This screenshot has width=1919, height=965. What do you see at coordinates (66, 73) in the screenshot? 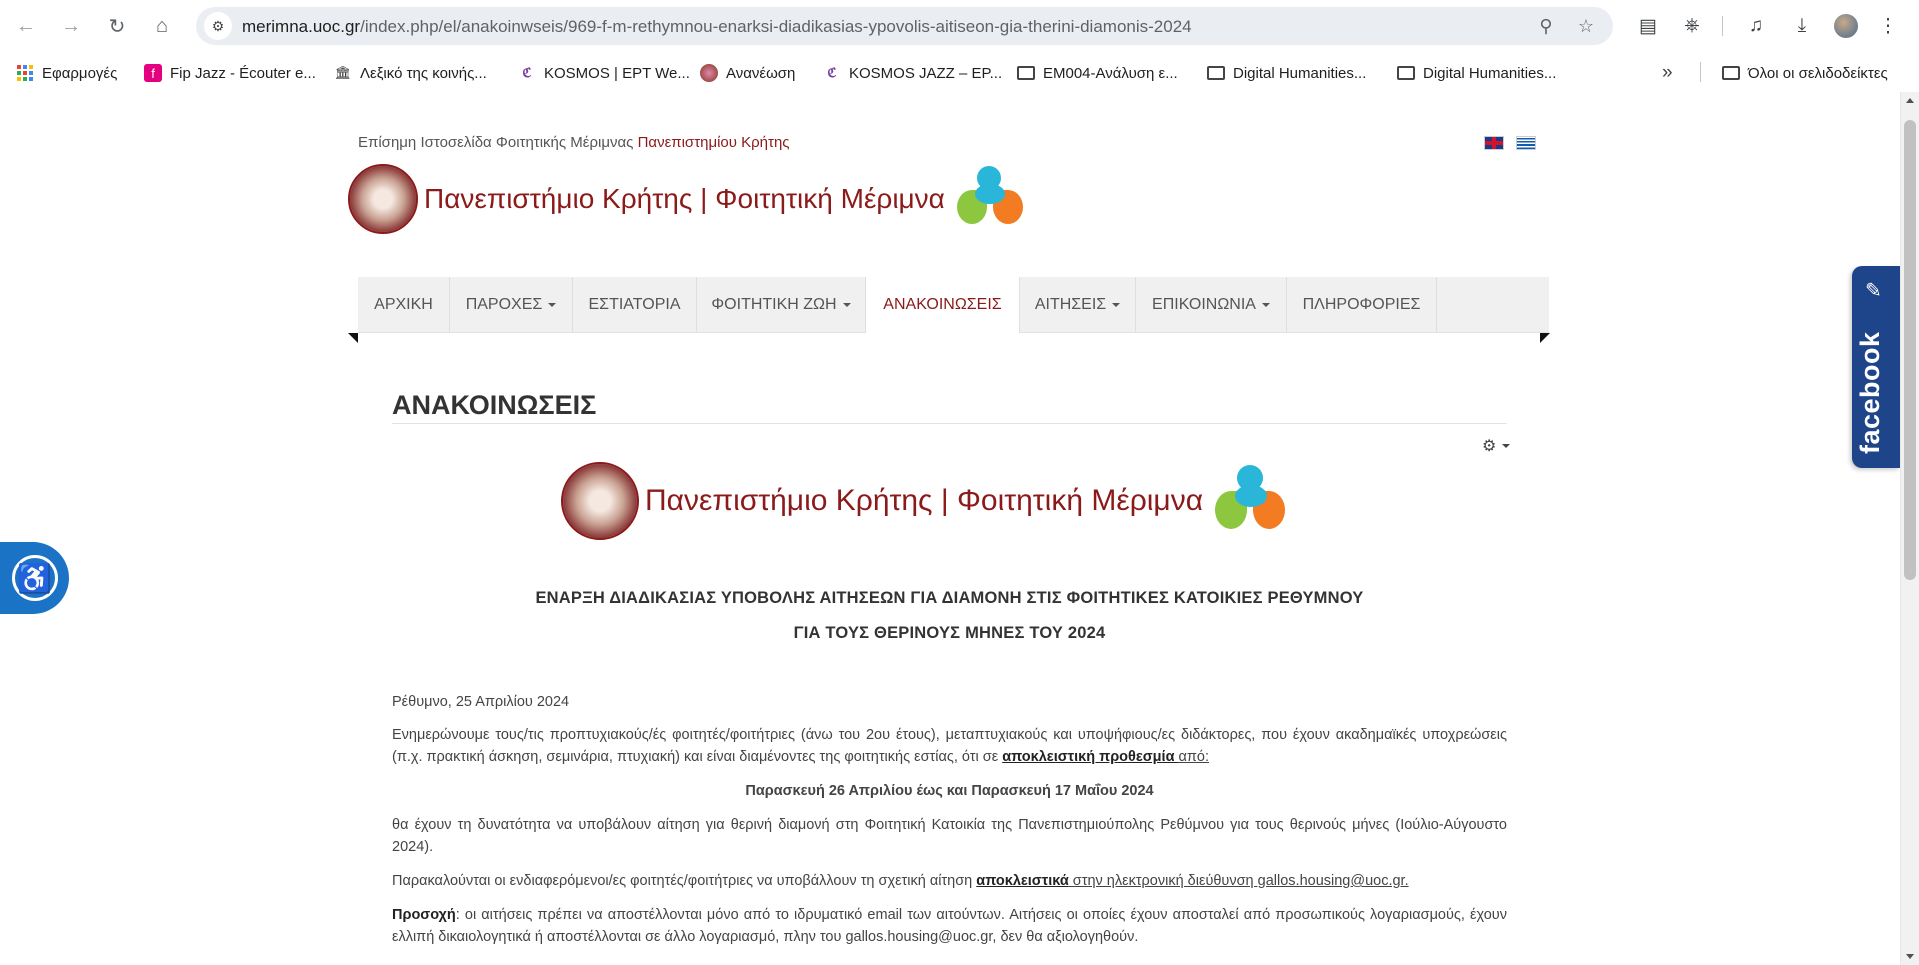
I see `bookmark-apps: Εφαρμογές` at bounding box center [66, 73].